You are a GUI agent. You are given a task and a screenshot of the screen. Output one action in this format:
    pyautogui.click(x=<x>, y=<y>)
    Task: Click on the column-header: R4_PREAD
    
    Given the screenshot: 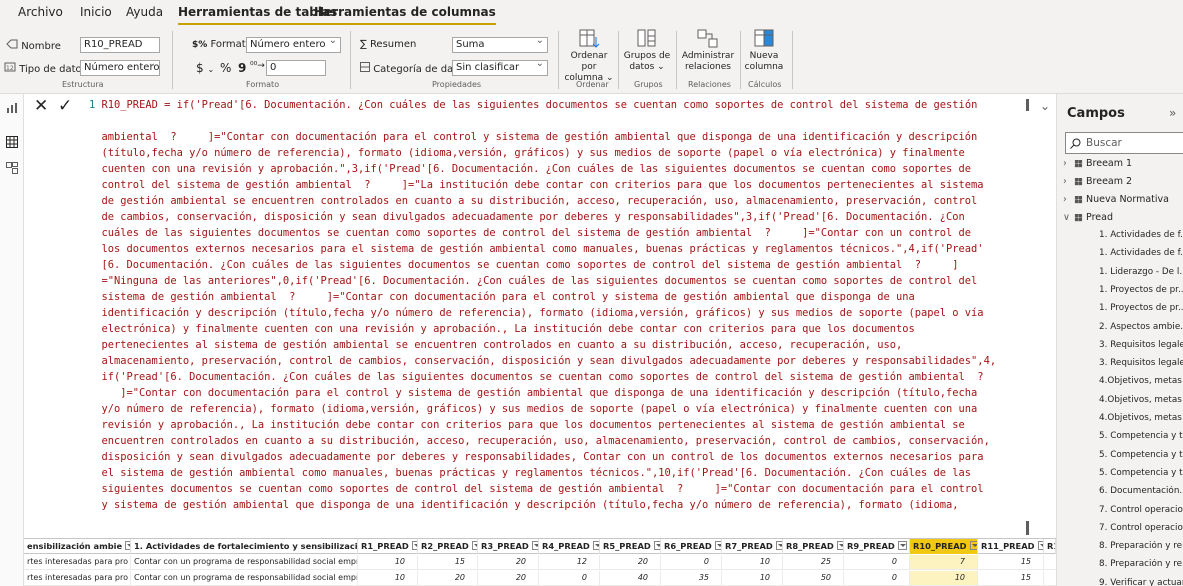 What is the action you would take?
    pyautogui.click(x=569, y=546)
    